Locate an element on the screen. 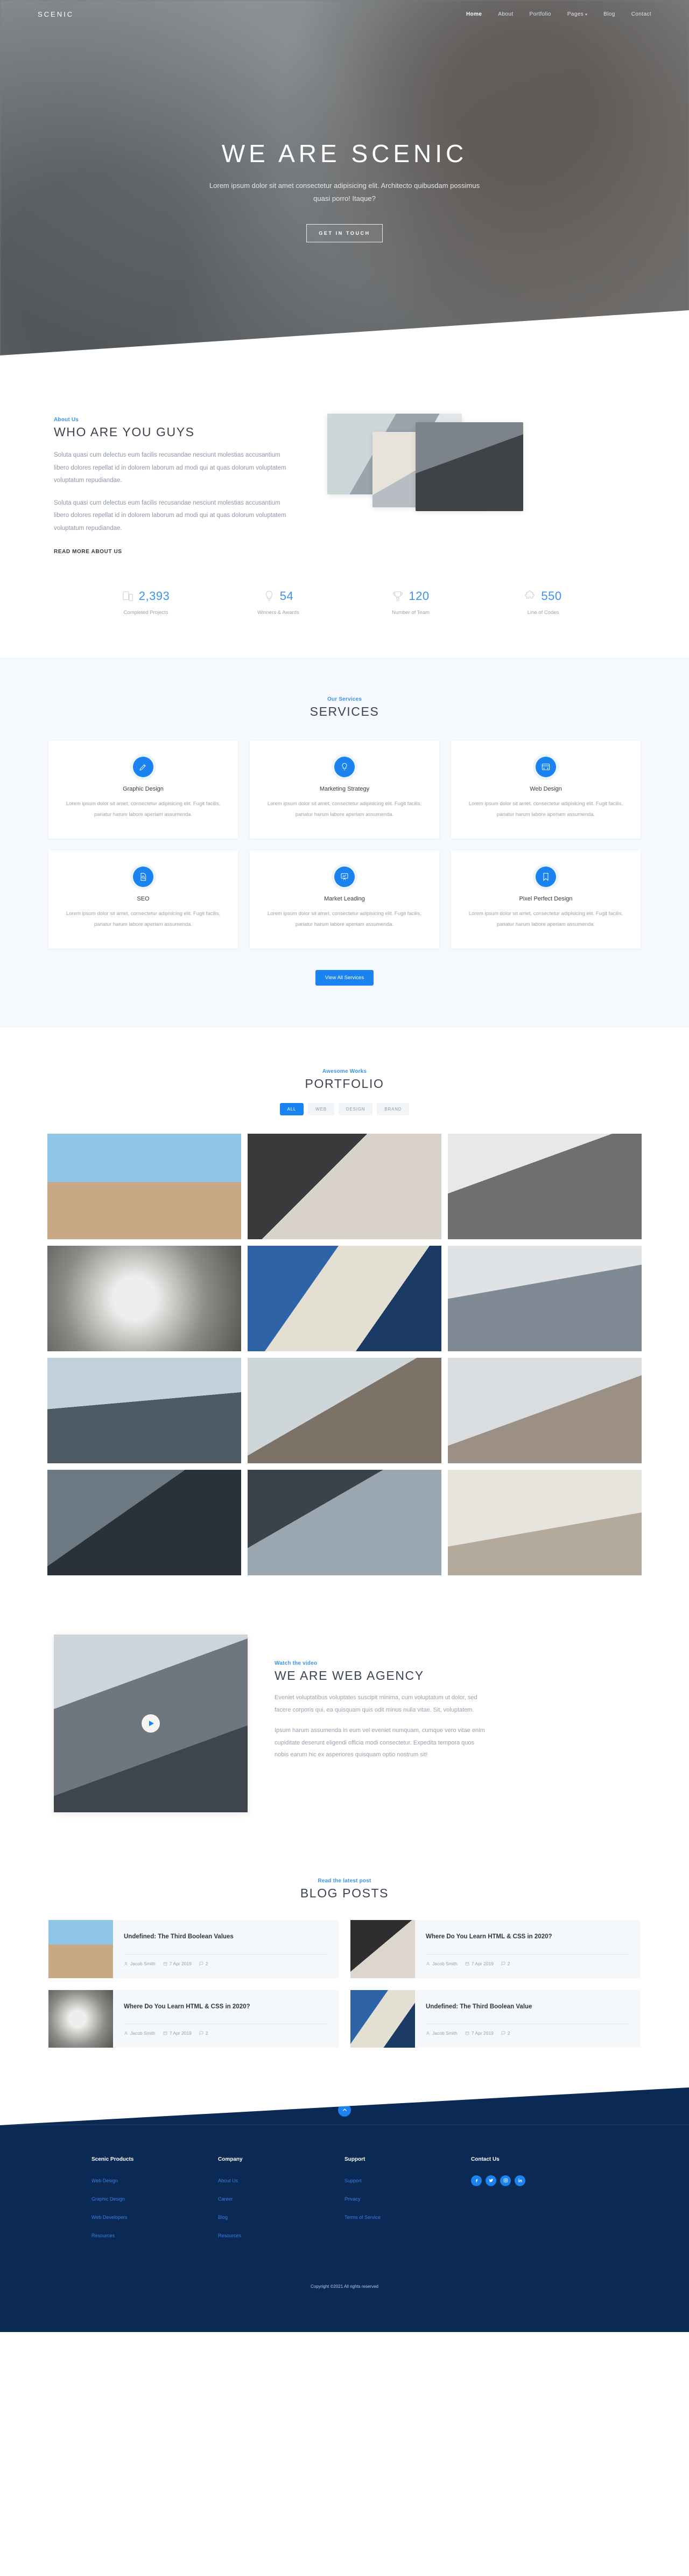 Image resolution: width=689 pixels, height=2576 pixels. footer-link-web-design: Web Design is located at coordinates (105, 2180).